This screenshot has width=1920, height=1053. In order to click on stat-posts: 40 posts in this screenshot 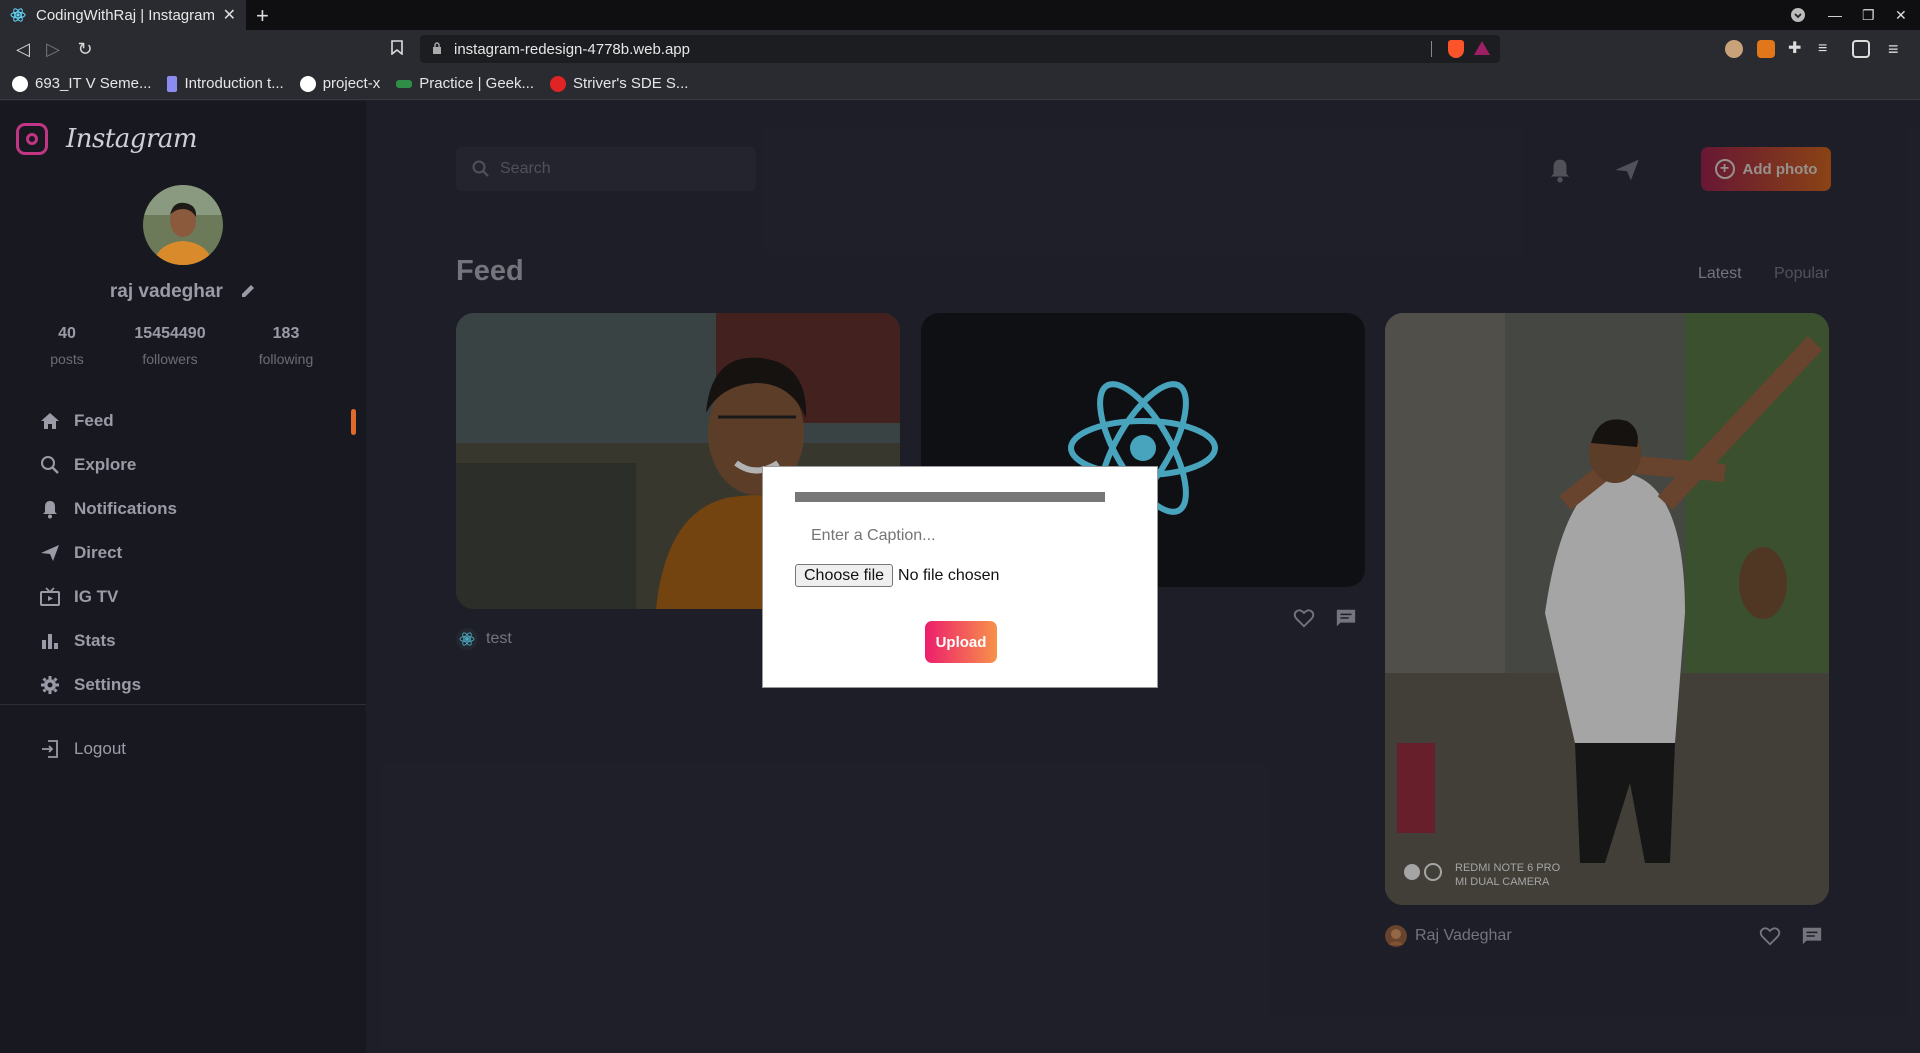, I will do `click(67, 346)`.